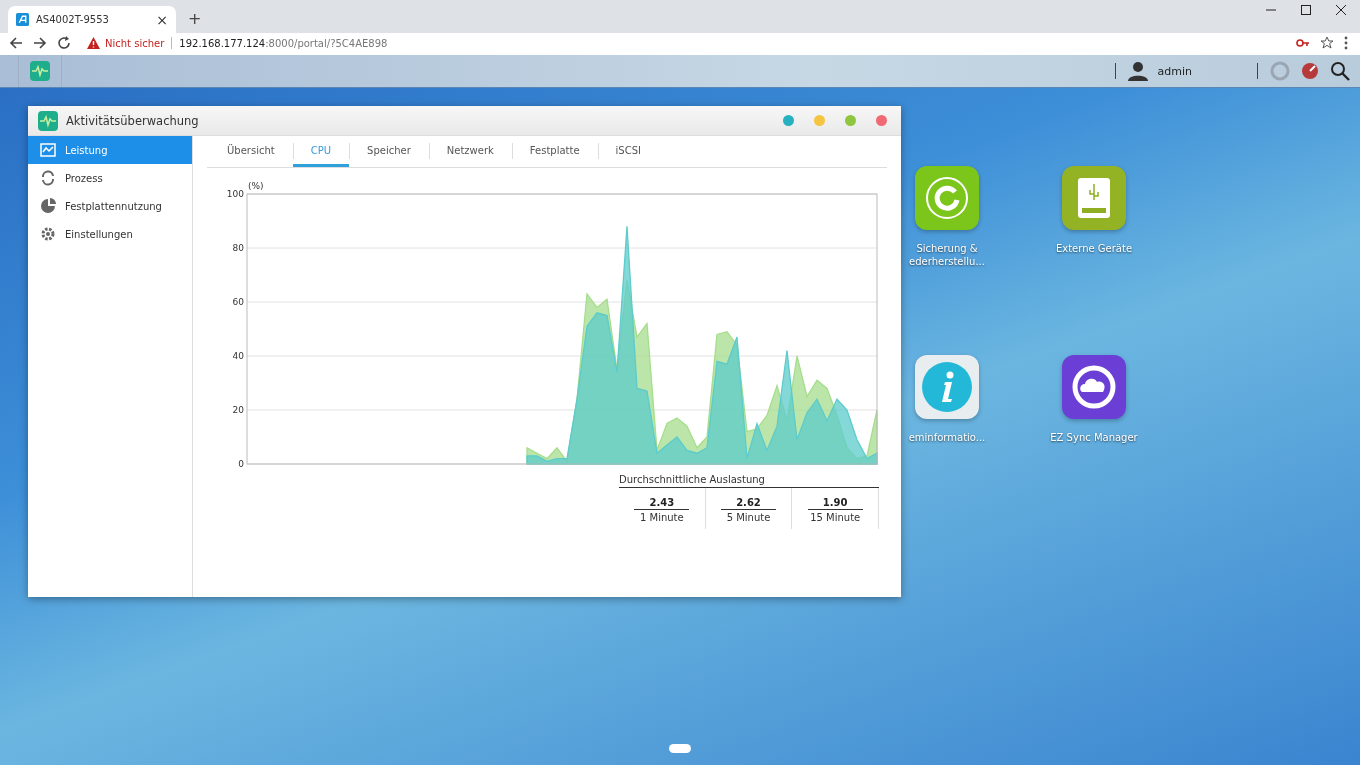  I want to click on url-text: 192.168.177.124:8000/portal/?5C4AE898, so click(283, 43).